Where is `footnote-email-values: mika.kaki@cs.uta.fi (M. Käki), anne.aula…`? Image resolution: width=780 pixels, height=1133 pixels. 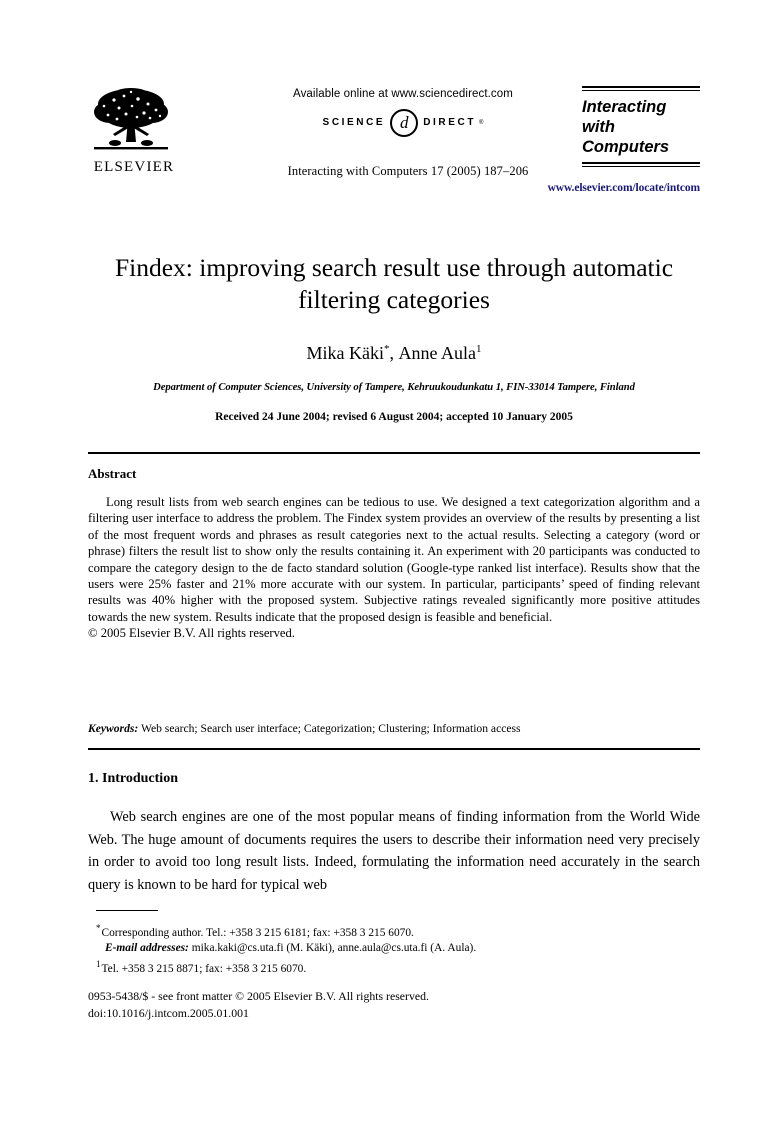 footnote-email-values: mika.kaki@cs.uta.fi (M. Käki), anne.aula… is located at coordinates (334, 948).